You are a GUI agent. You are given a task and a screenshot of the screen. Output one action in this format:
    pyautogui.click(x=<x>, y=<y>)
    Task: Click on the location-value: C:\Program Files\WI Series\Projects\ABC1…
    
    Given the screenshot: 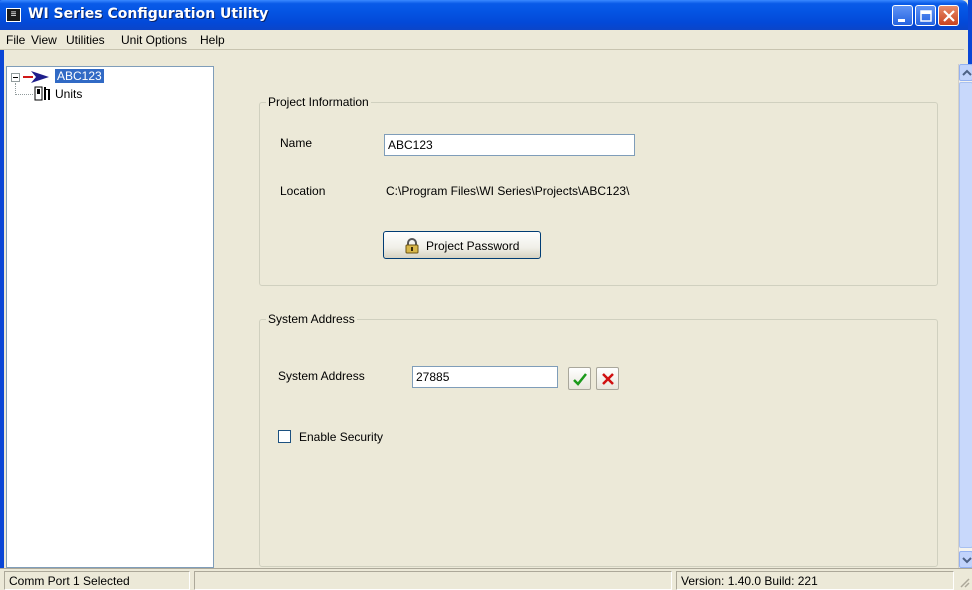 What is the action you would take?
    pyautogui.click(x=508, y=191)
    